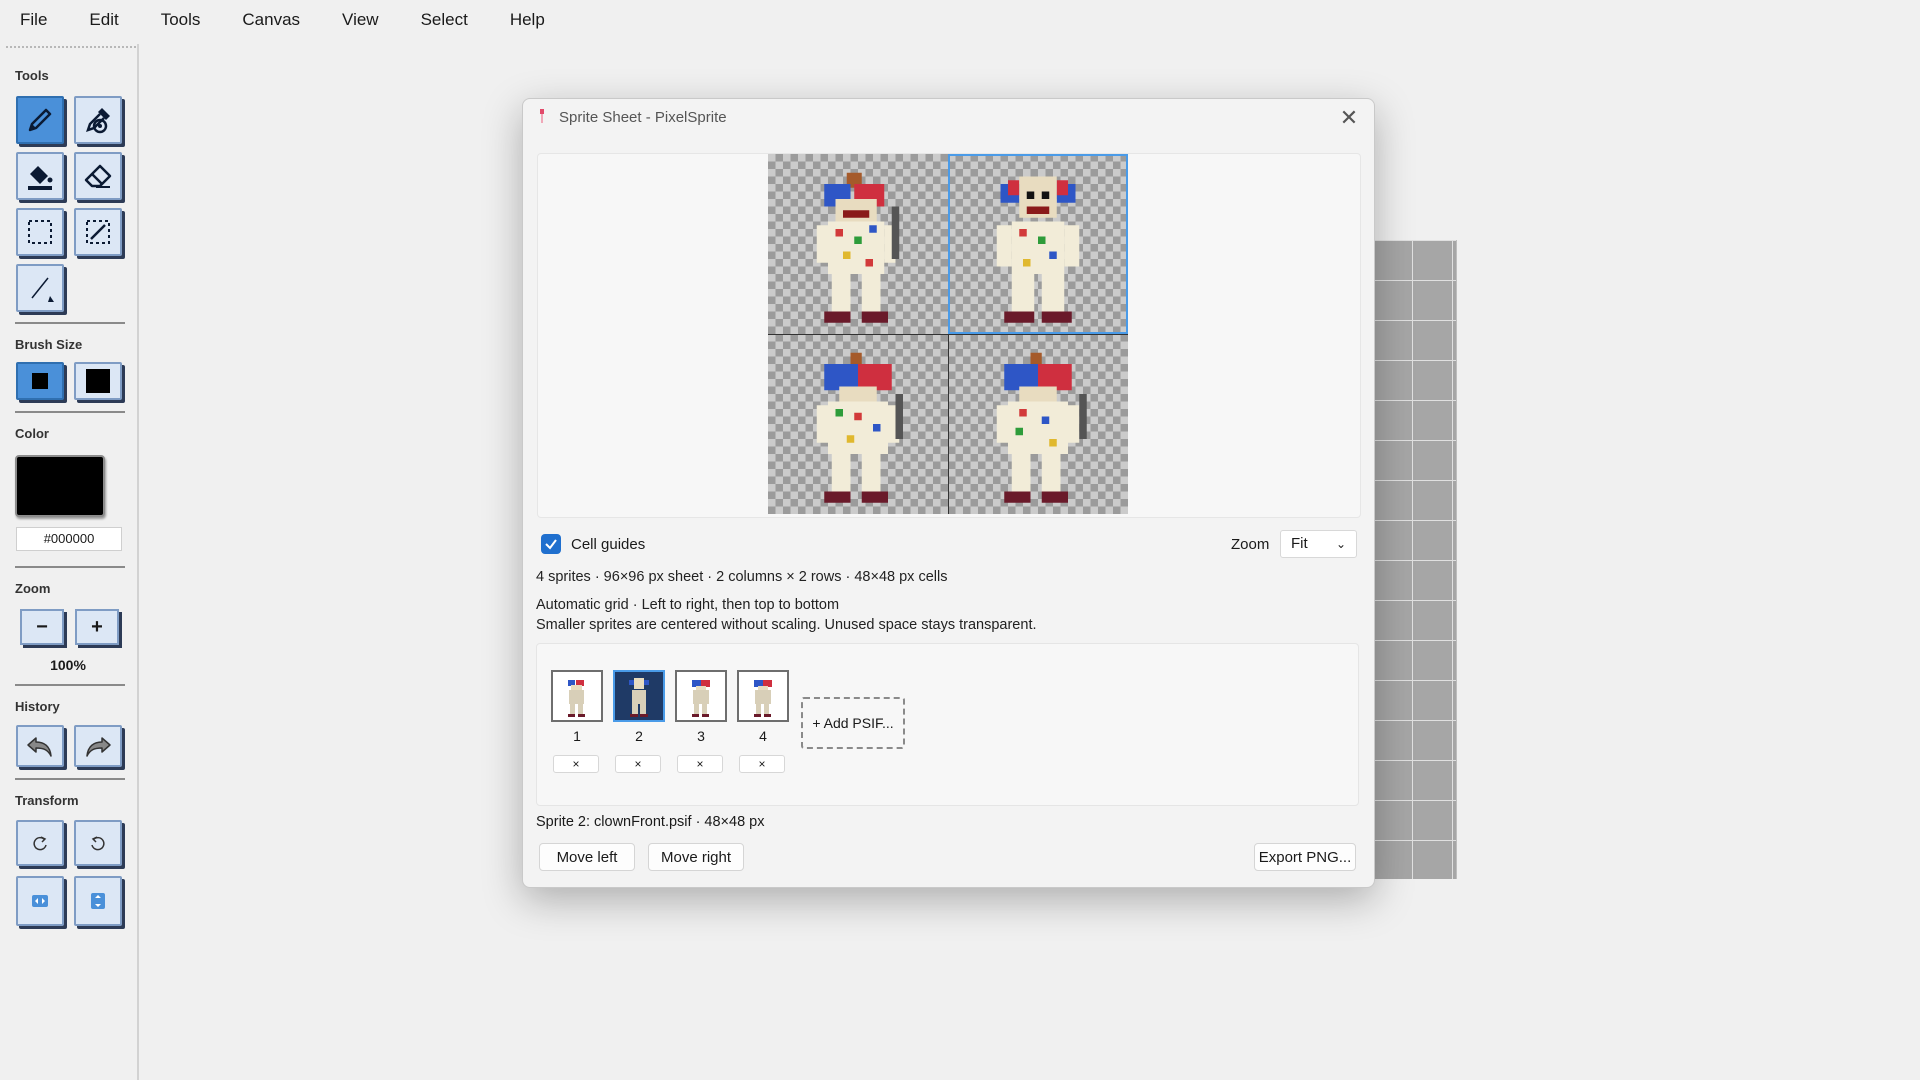 This screenshot has height=1080, width=1920. Describe the element at coordinates (608, 544) in the screenshot. I see `cell-guides-label: Cell guides` at that location.